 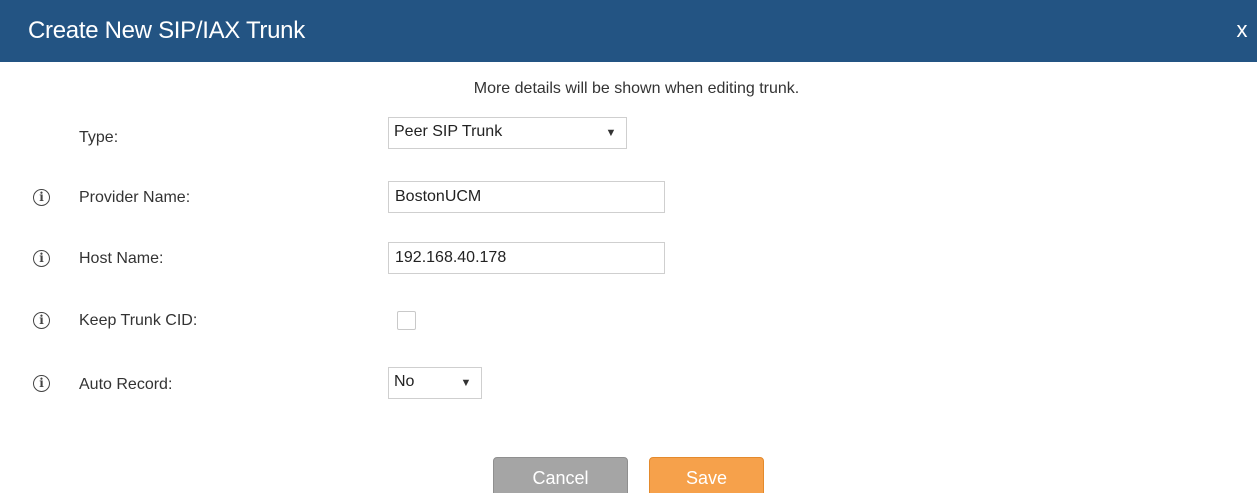 What do you see at coordinates (507, 133) in the screenshot?
I see `type-select: Peer SIP Trunk ▼` at bounding box center [507, 133].